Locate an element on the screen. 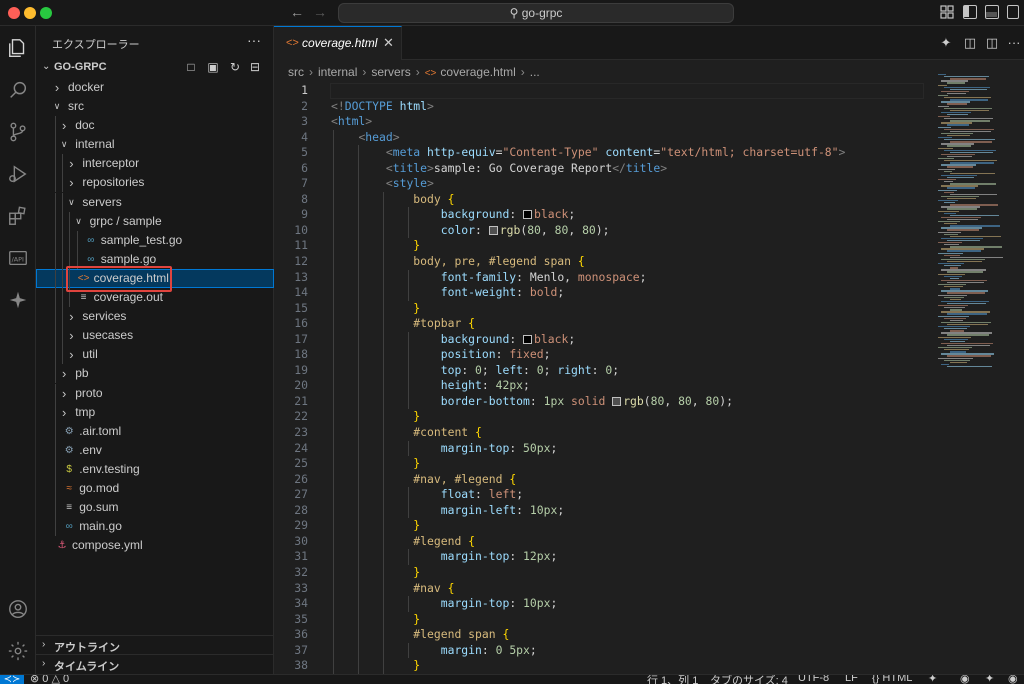  toggle-panel-icon is located at coordinates (992, 12).